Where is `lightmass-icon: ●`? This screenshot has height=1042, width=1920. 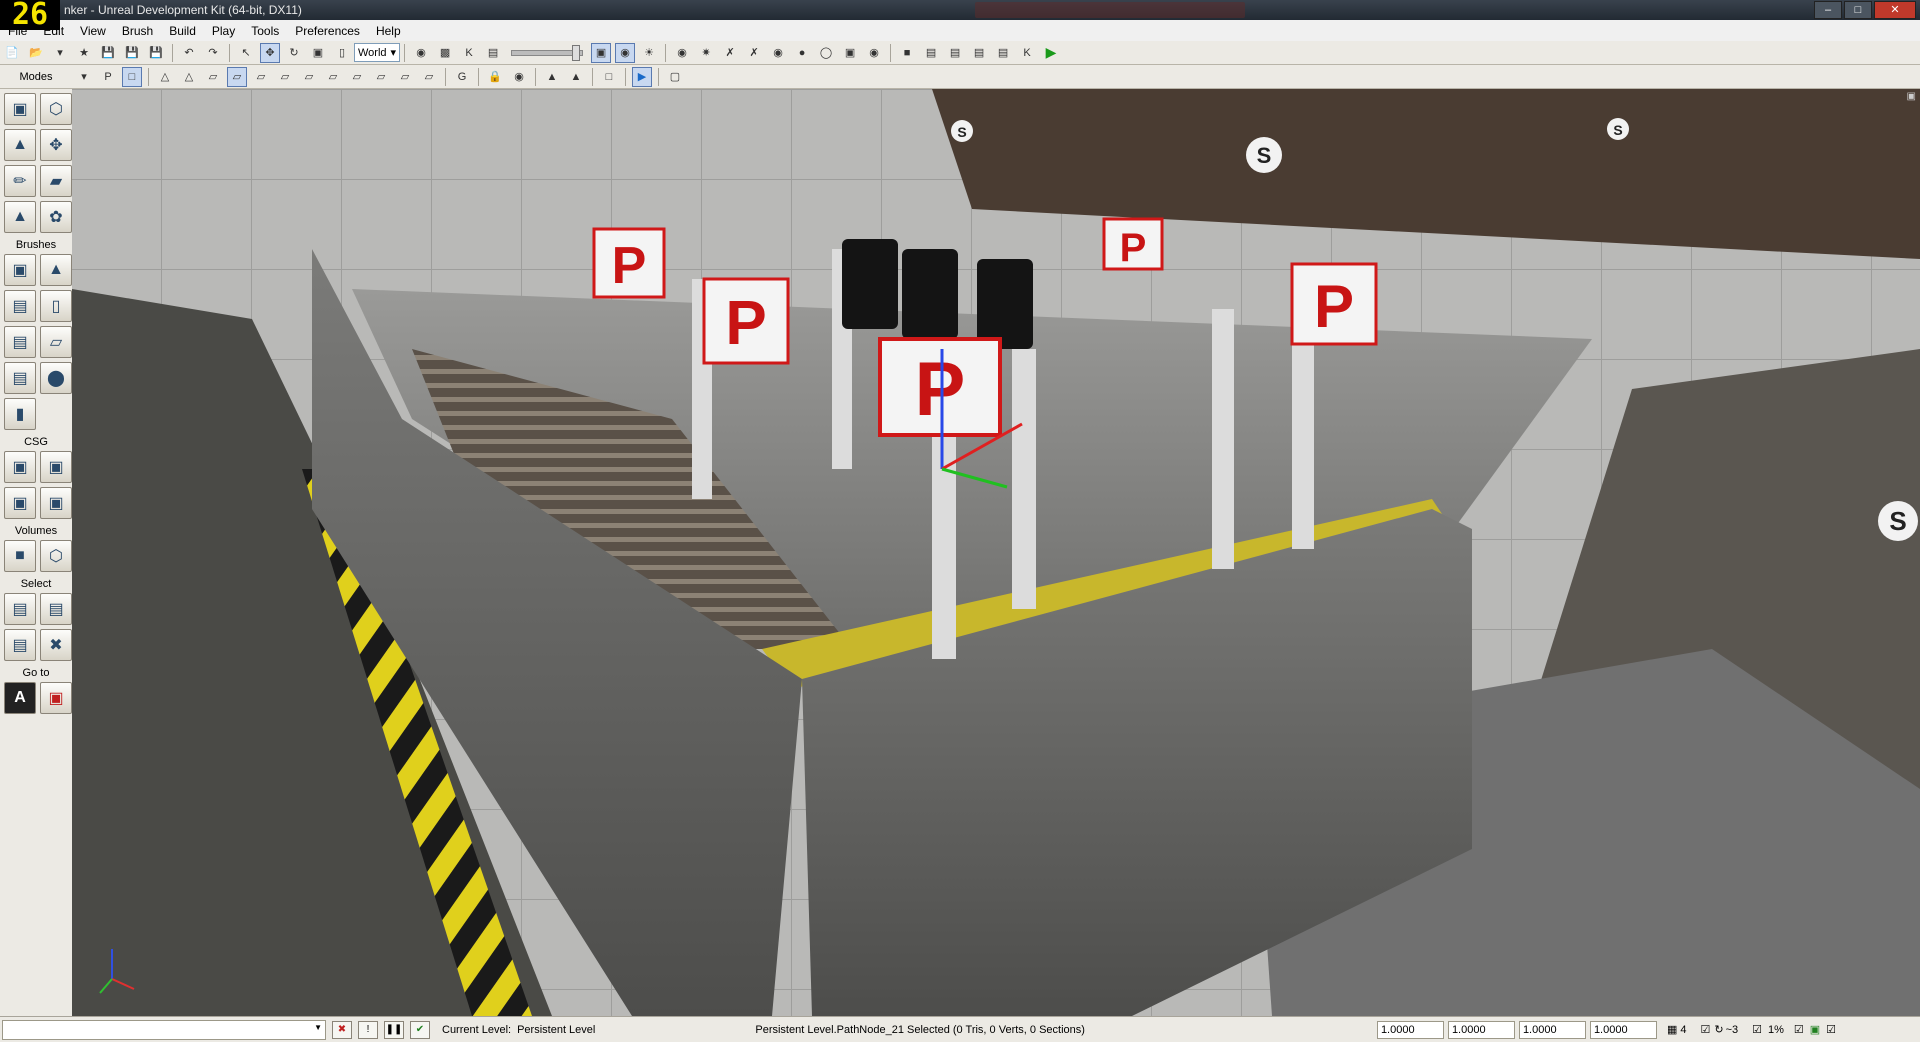
lightmass-icon: ● is located at coordinates (802, 53).